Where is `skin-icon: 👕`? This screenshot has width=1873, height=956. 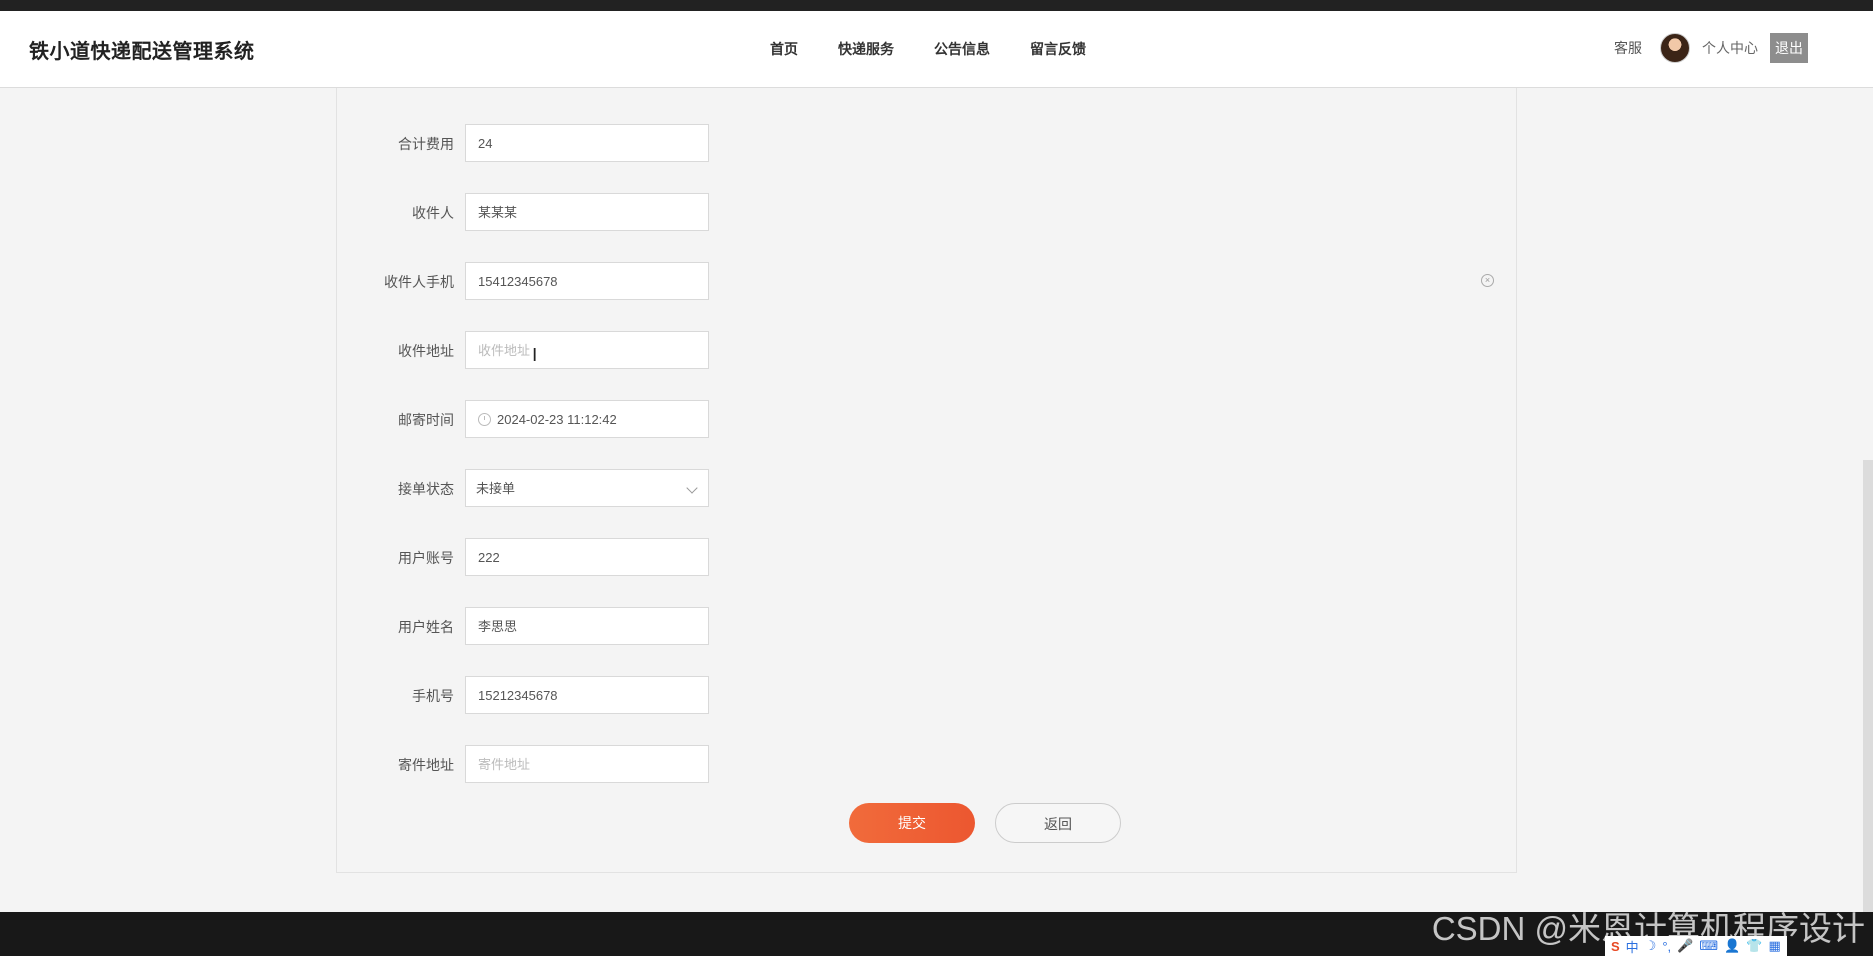 skin-icon: 👕 is located at coordinates (1754, 946).